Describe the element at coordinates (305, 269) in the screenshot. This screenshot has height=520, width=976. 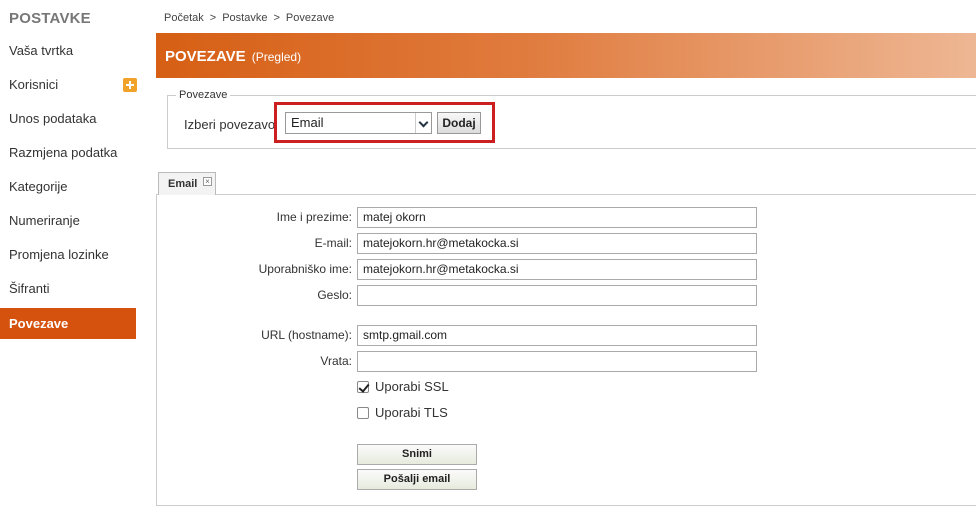
I see `username-label: Uporabniško ime:` at that location.